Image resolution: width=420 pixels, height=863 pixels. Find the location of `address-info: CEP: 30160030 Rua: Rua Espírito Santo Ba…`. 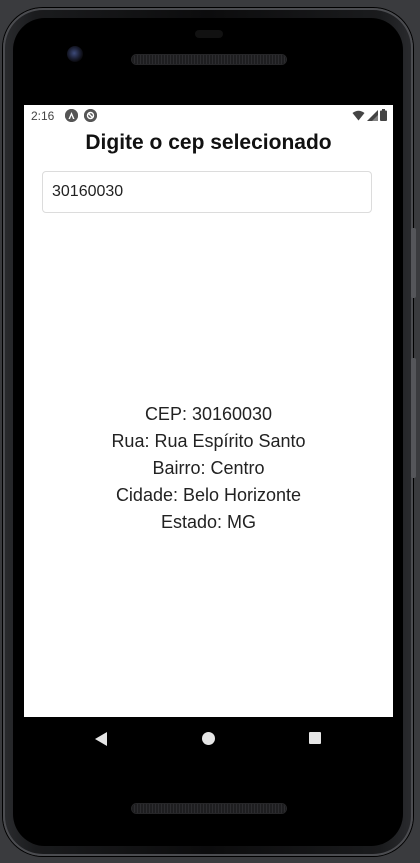

address-info: CEP: 30160030 Rua: Rua Espírito Santo Ba… is located at coordinates (208, 468).